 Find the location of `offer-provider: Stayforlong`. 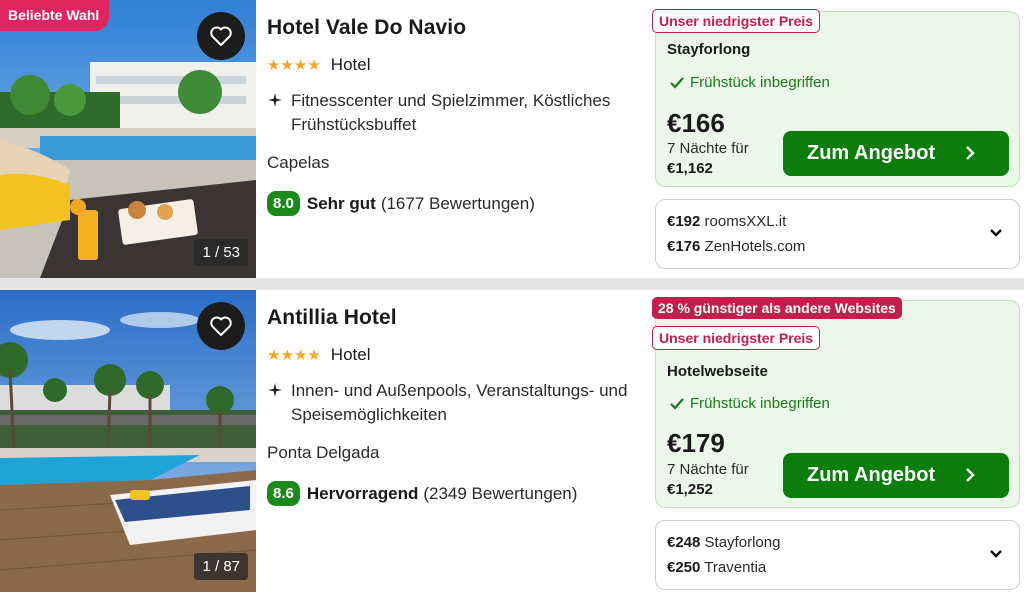

offer-provider: Stayforlong is located at coordinates (709, 49).